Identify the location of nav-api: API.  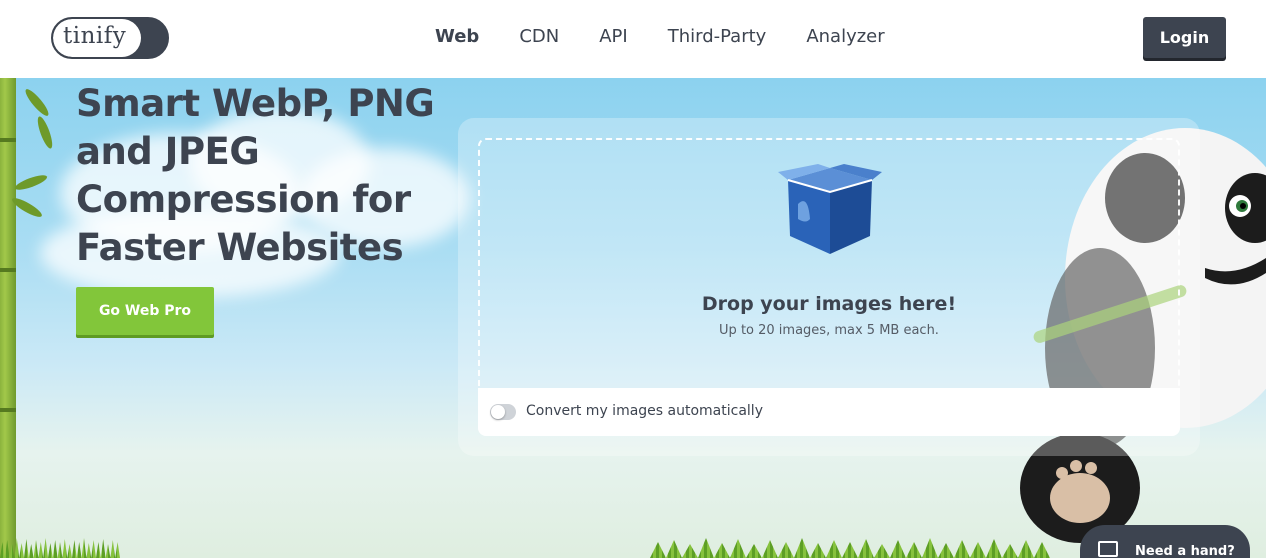
(613, 36).